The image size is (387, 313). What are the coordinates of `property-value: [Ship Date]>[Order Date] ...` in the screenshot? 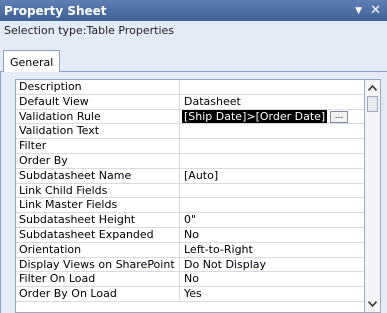 It's located at (272, 116).